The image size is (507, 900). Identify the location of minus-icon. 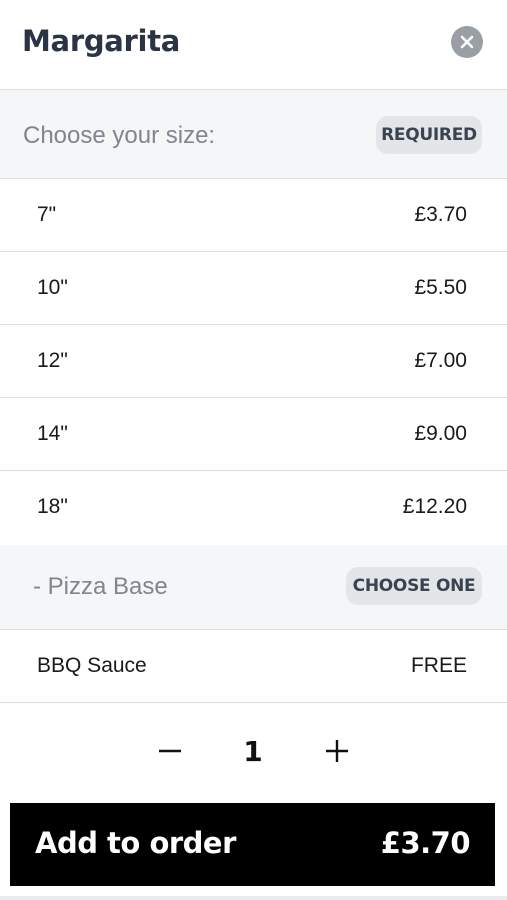
(170, 751).